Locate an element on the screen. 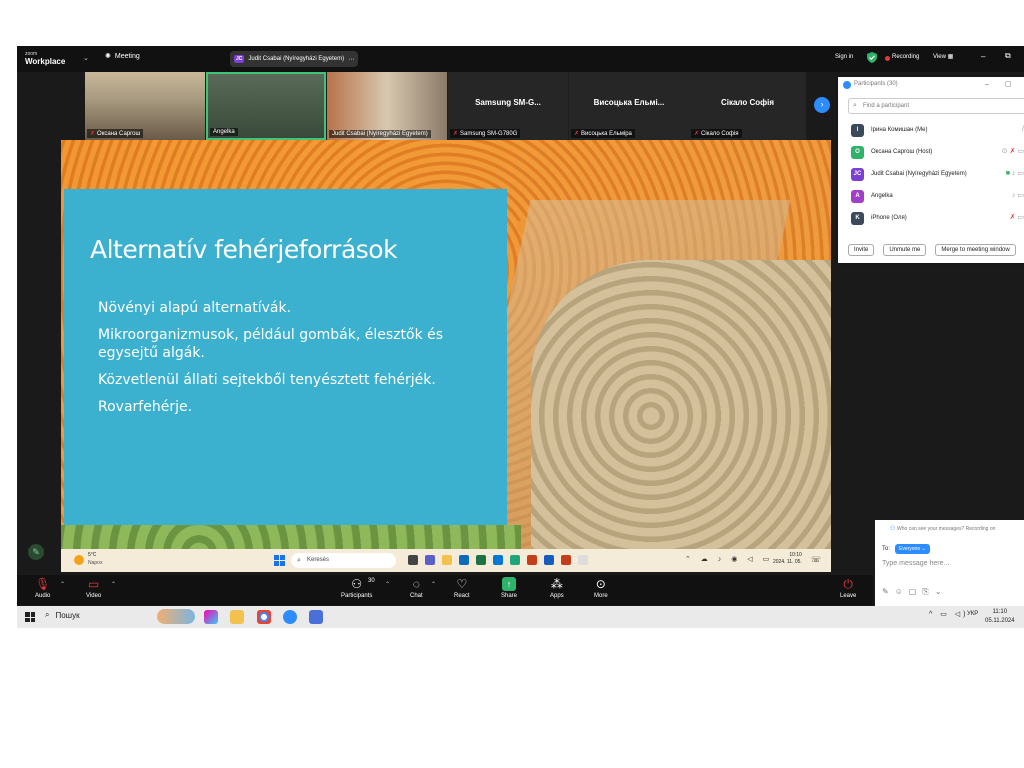 Image resolution: width=1024 pixels, height=768 pixels. participants-caret-icon: ⌃ is located at coordinates (387, 584).